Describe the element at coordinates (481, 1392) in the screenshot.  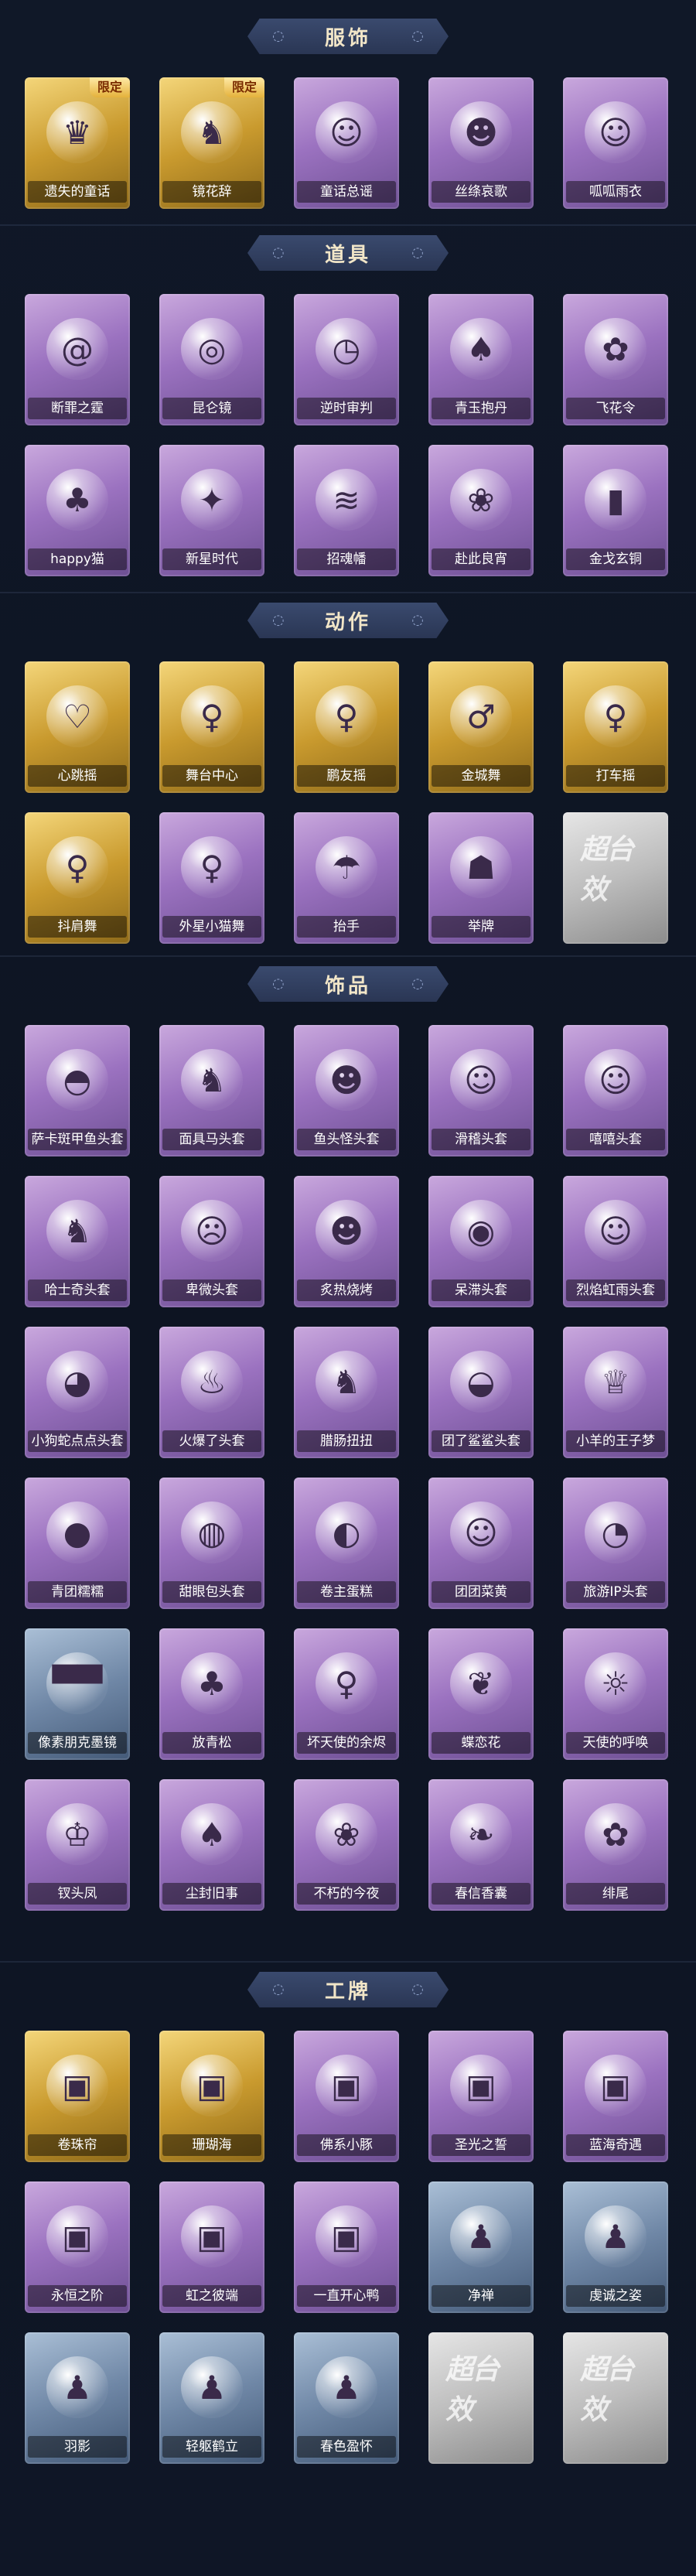
I see `item-card: ◒ 团了鲨鲨头套` at that location.